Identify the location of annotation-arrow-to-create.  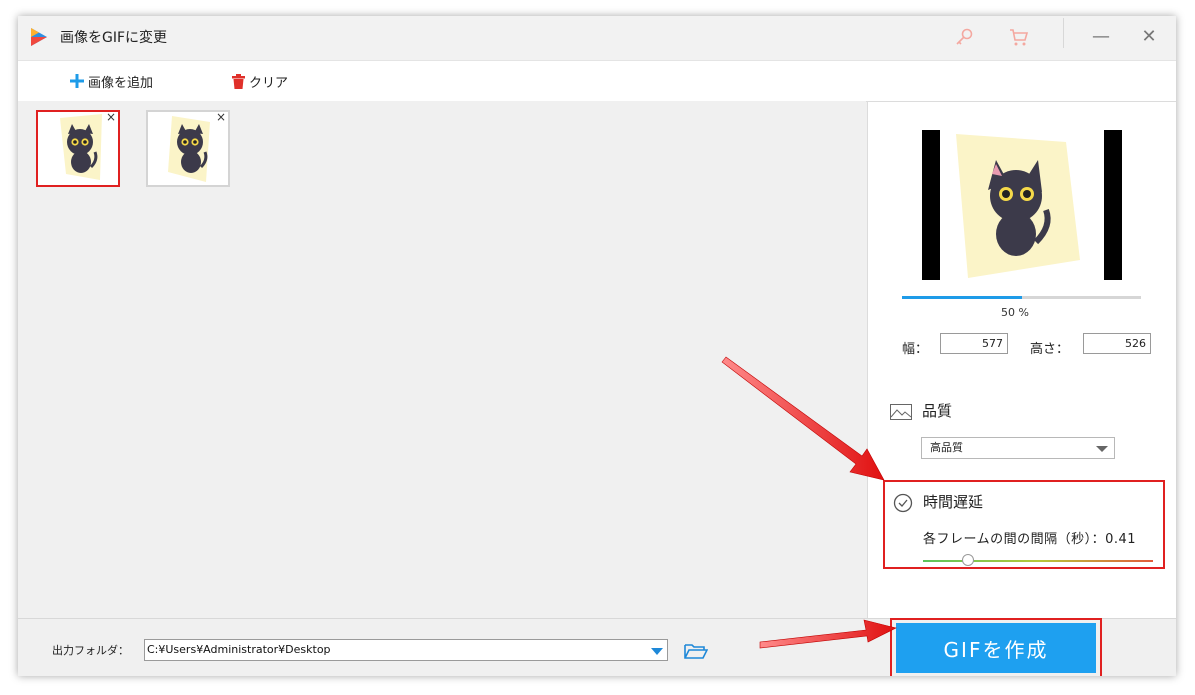
(828, 634).